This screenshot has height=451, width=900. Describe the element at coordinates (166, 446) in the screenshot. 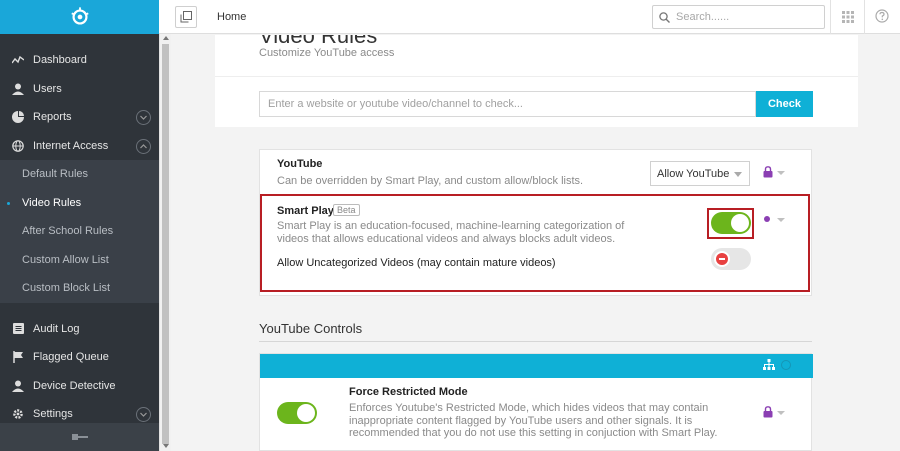

I see `scroll-down-icon` at that location.